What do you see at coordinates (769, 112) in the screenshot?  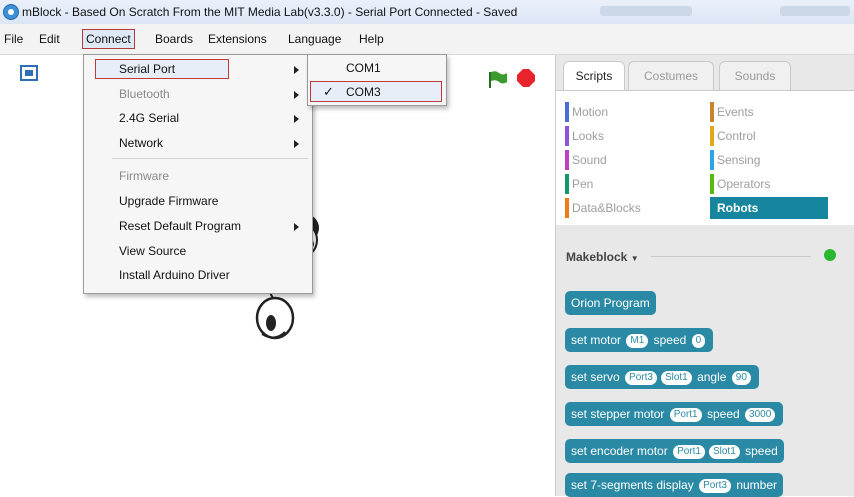 I see `category-events: Events` at bounding box center [769, 112].